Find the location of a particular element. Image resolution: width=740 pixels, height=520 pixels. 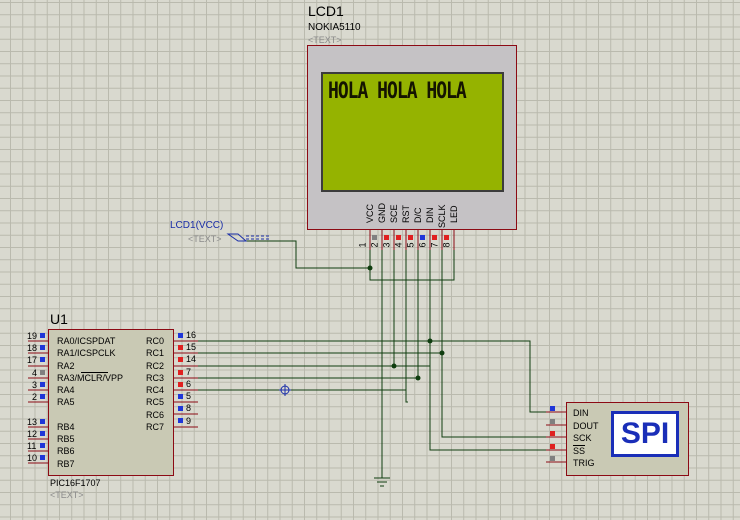

lcd-pin-num-3: 3 is located at coordinates (386, 245).